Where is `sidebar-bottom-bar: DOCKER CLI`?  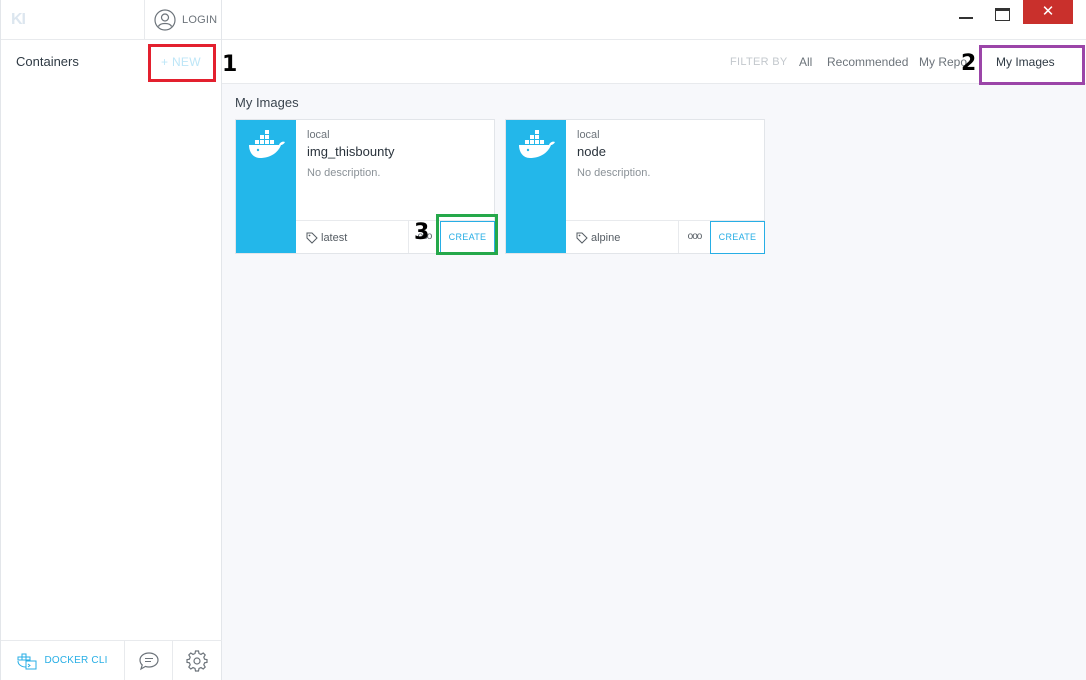 sidebar-bottom-bar: DOCKER CLI is located at coordinates (111, 660).